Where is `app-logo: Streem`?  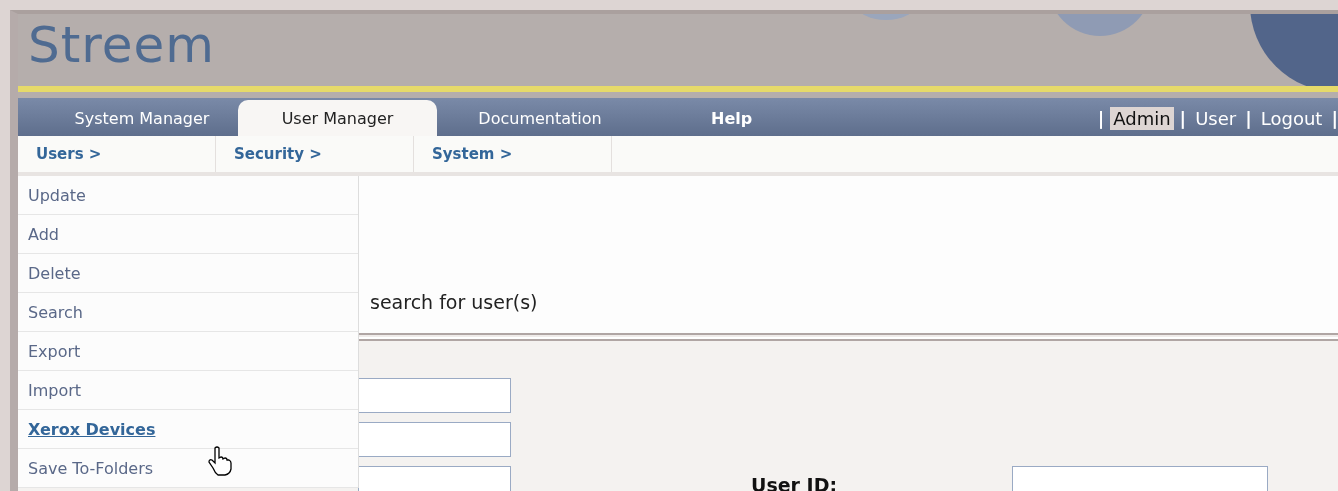 app-logo: Streem is located at coordinates (122, 45).